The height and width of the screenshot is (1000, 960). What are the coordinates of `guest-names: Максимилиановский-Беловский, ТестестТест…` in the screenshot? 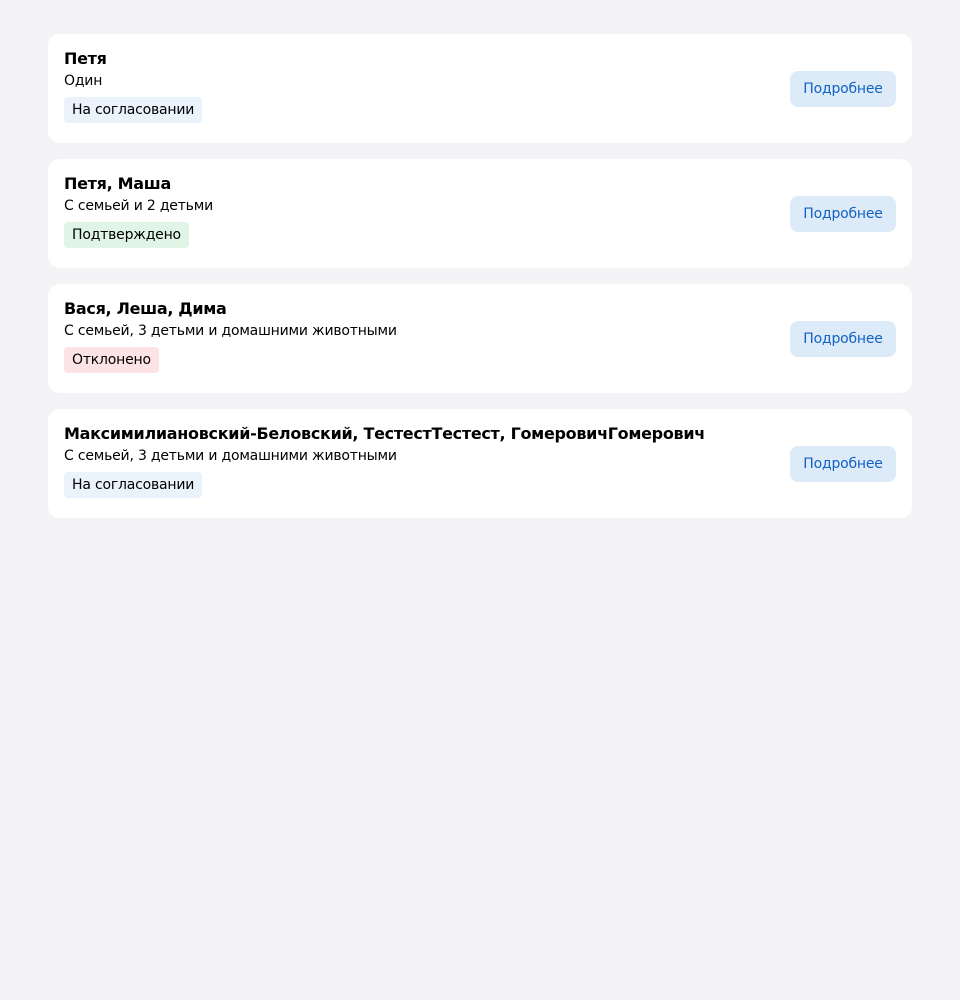 It's located at (384, 433).